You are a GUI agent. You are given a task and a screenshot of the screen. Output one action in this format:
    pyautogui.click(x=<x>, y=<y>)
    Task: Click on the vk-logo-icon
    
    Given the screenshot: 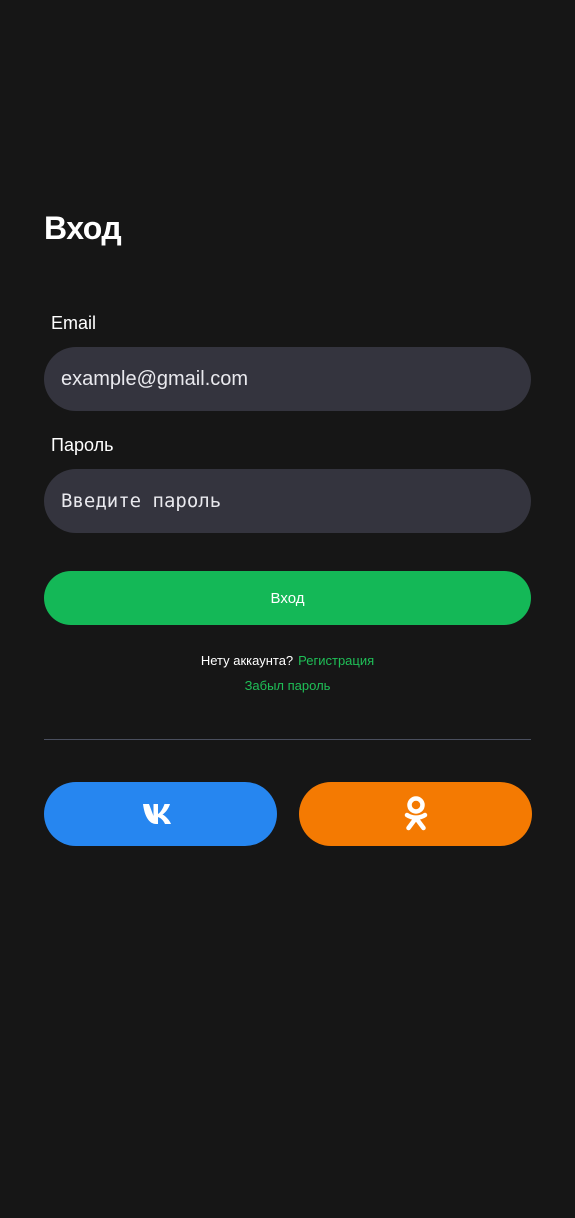 What is the action you would take?
    pyautogui.click(x=160, y=814)
    